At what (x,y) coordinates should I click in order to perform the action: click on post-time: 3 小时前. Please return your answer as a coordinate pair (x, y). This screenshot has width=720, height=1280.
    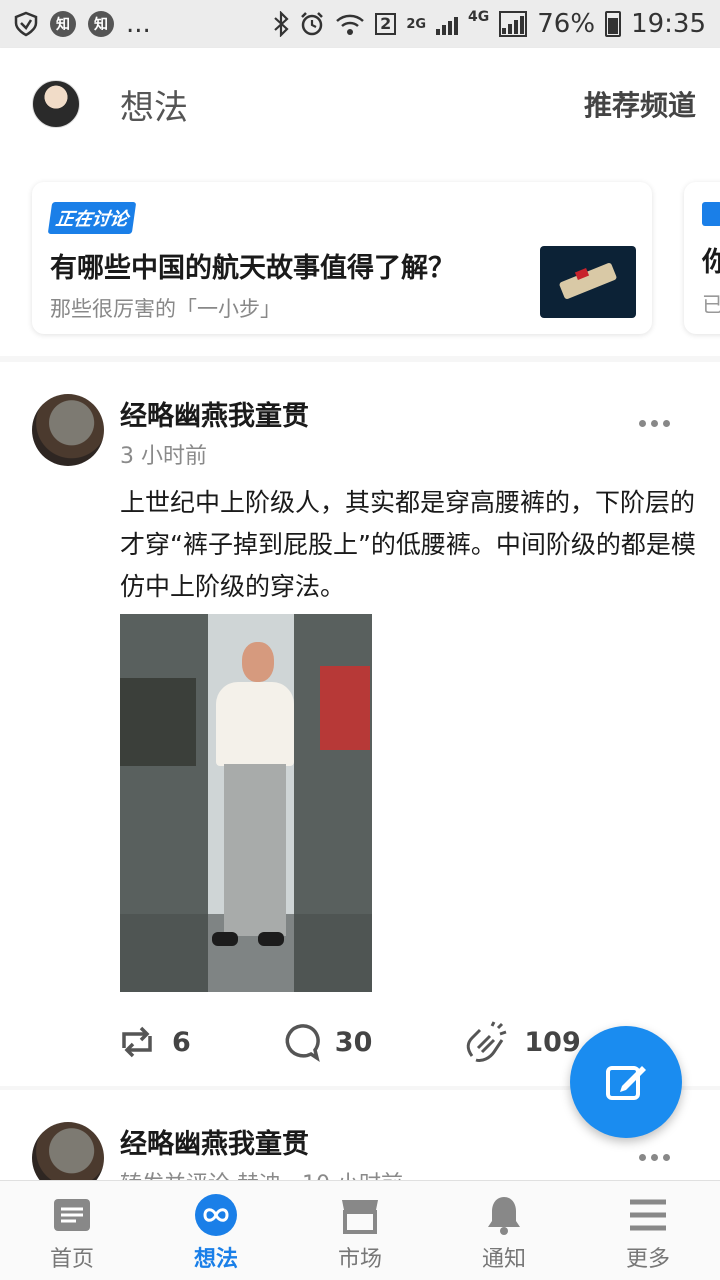
    Looking at the image, I should click on (163, 456).